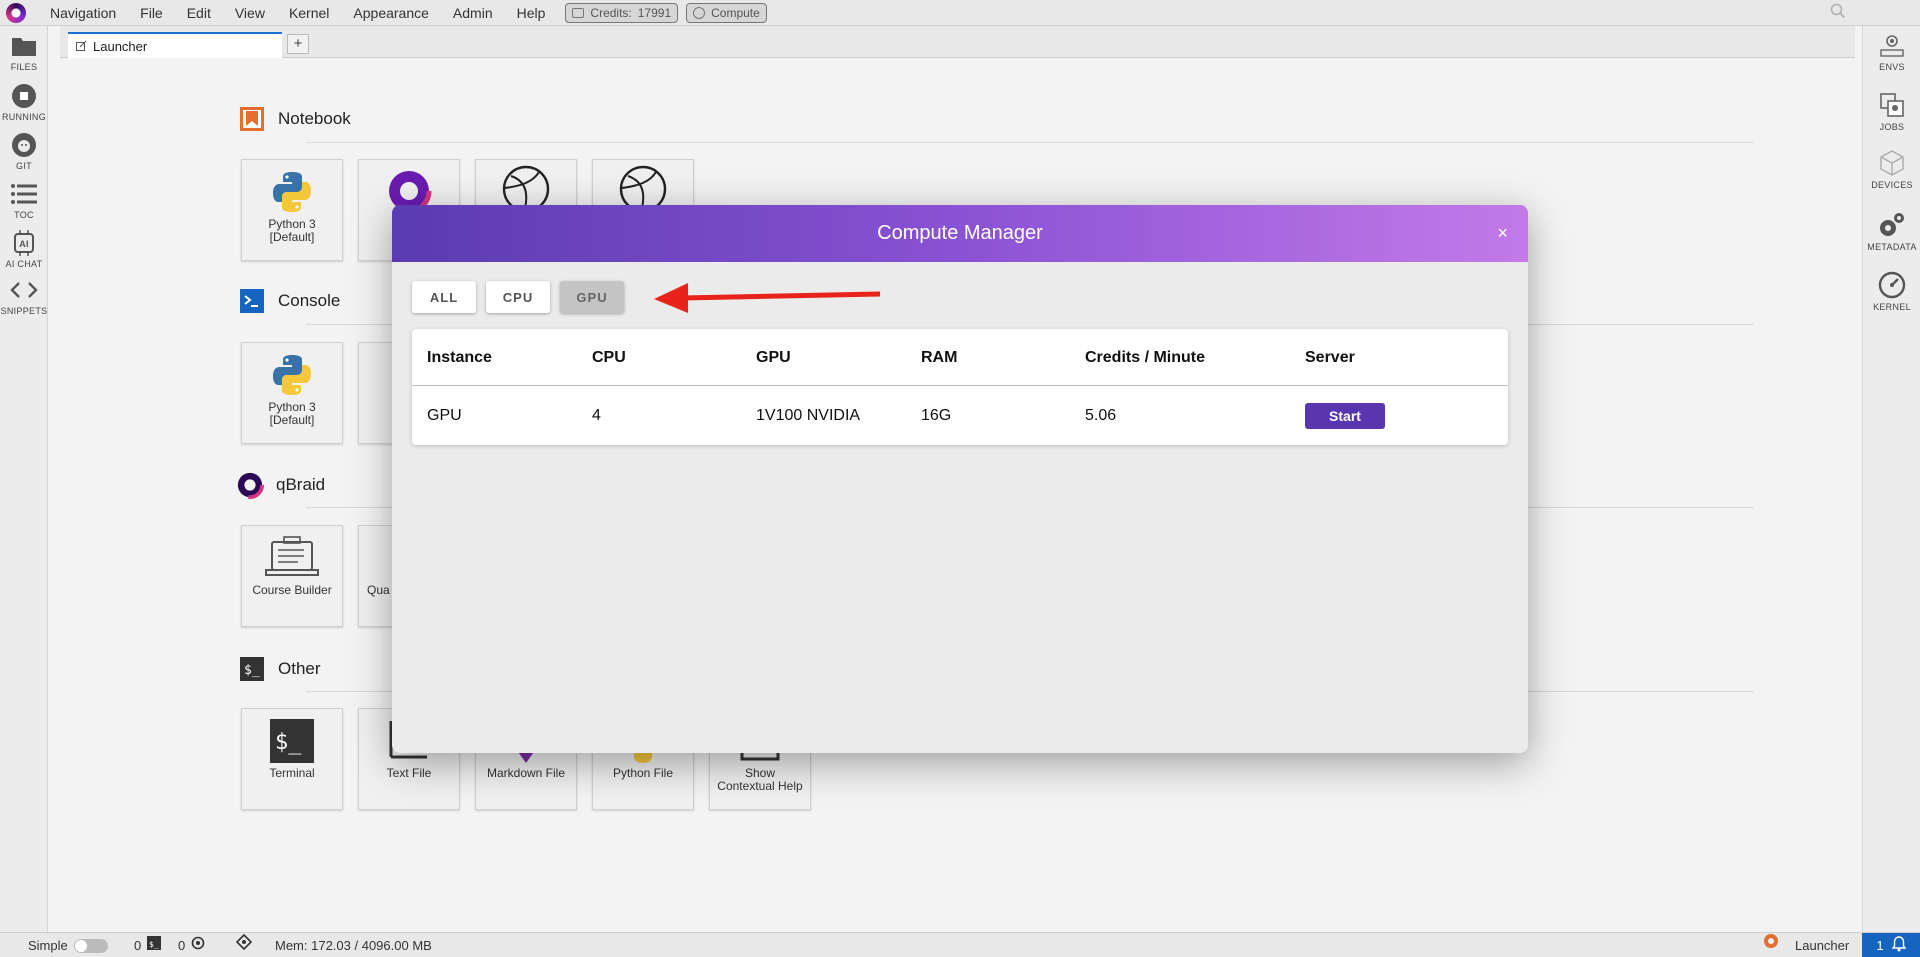 Image resolution: width=1920 pixels, height=957 pixels. What do you see at coordinates (592, 297) in the screenshot?
I see `filter-gpu-button: GPU` at bounding box center [592, 297].